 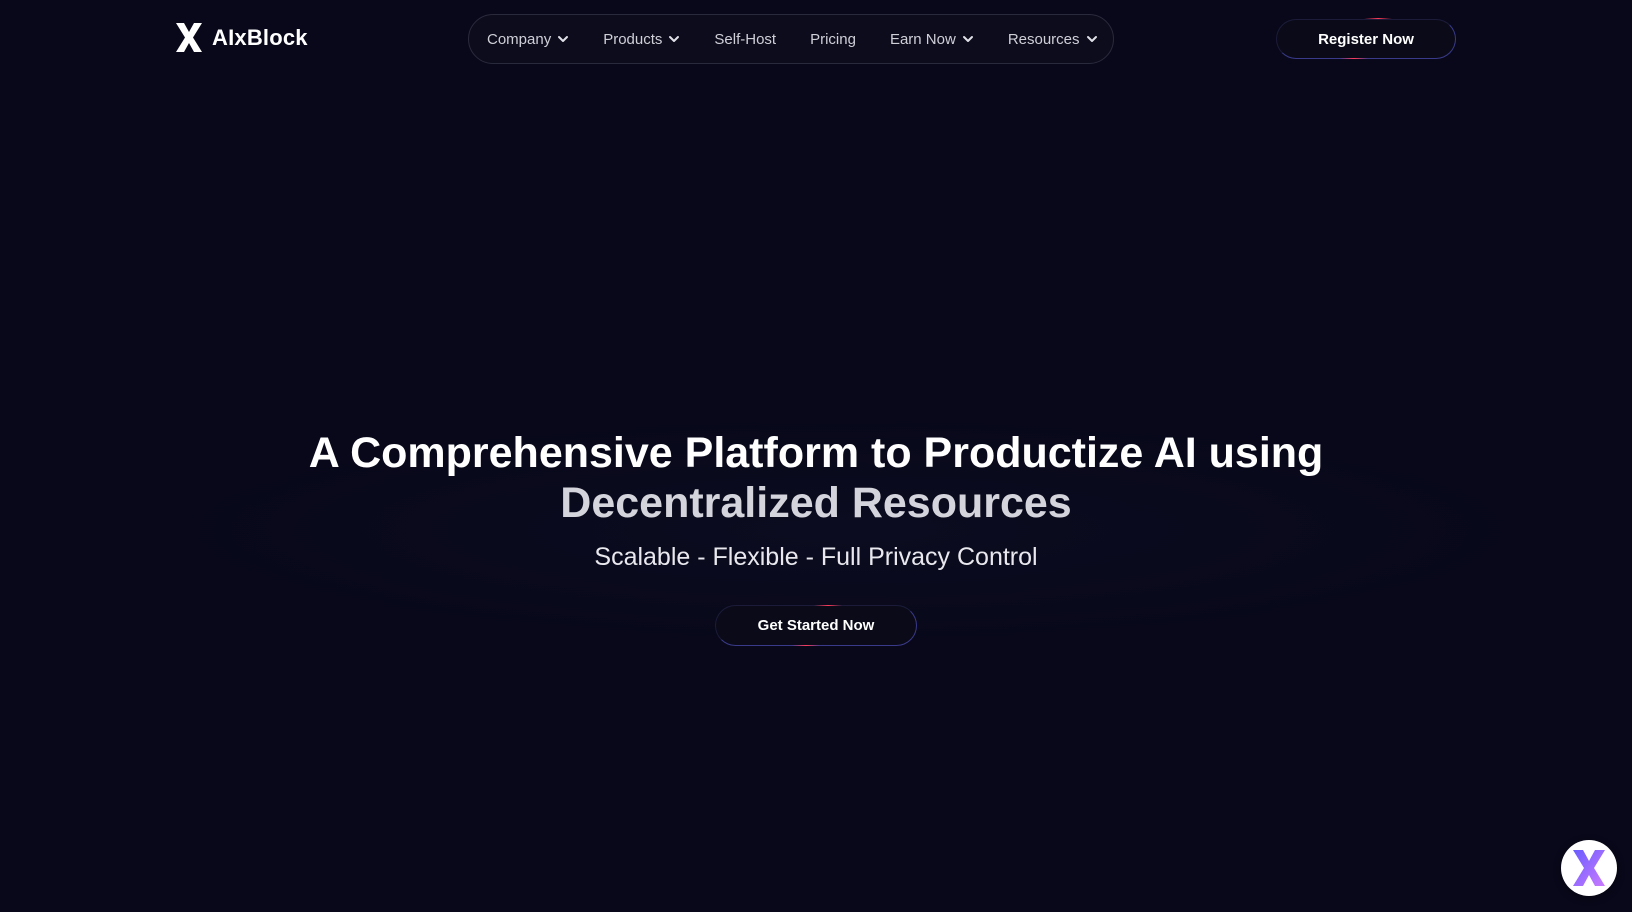 I want to click on nav-item-label: Pricing, so click(x=833, y=39).